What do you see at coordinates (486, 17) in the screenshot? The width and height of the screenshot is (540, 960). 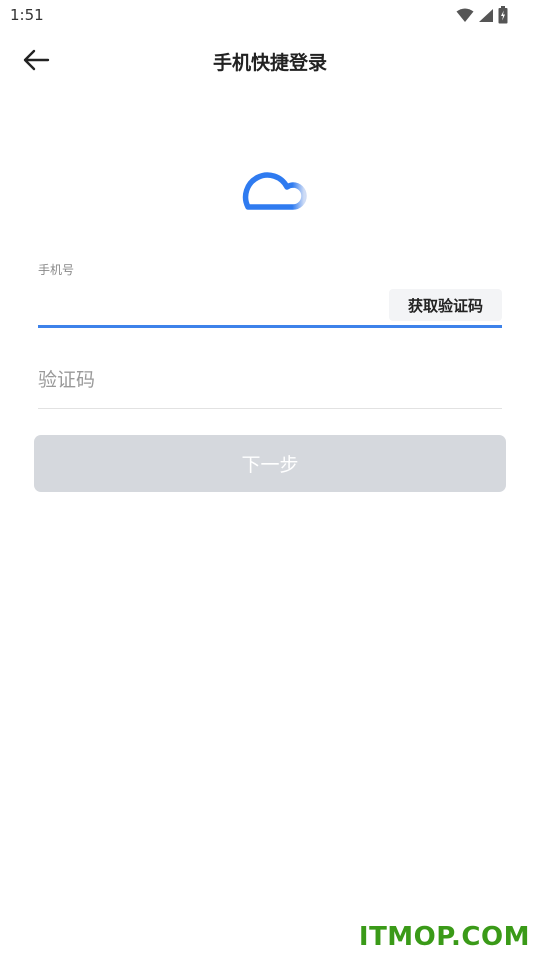 I see `signal-icon` at bounding box center [486, 17].